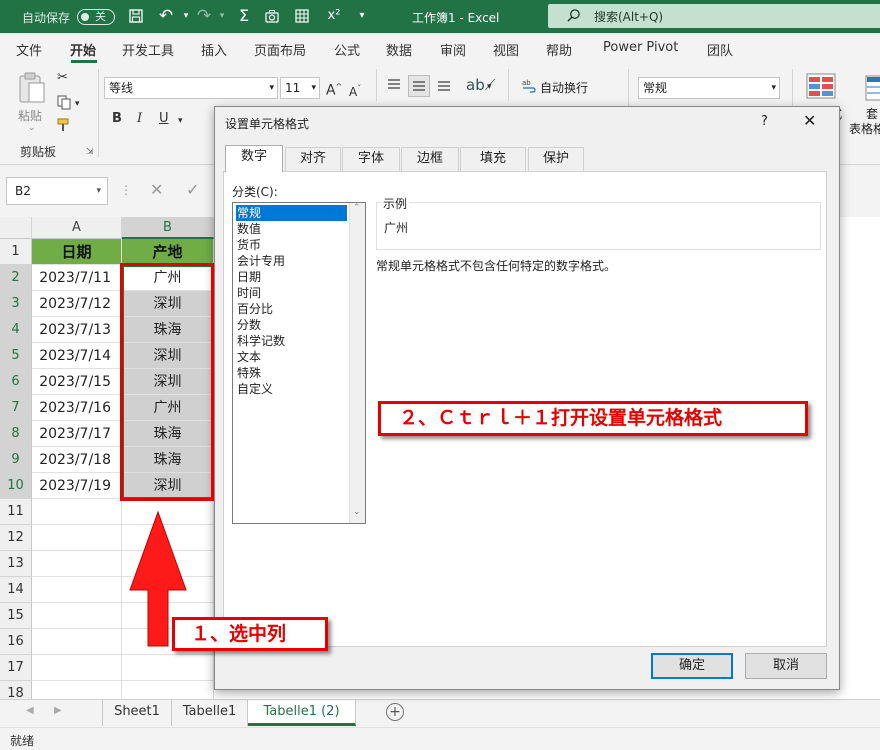 The image size is (880, 750). I want to click on row-header: 17, so click(16, 668).